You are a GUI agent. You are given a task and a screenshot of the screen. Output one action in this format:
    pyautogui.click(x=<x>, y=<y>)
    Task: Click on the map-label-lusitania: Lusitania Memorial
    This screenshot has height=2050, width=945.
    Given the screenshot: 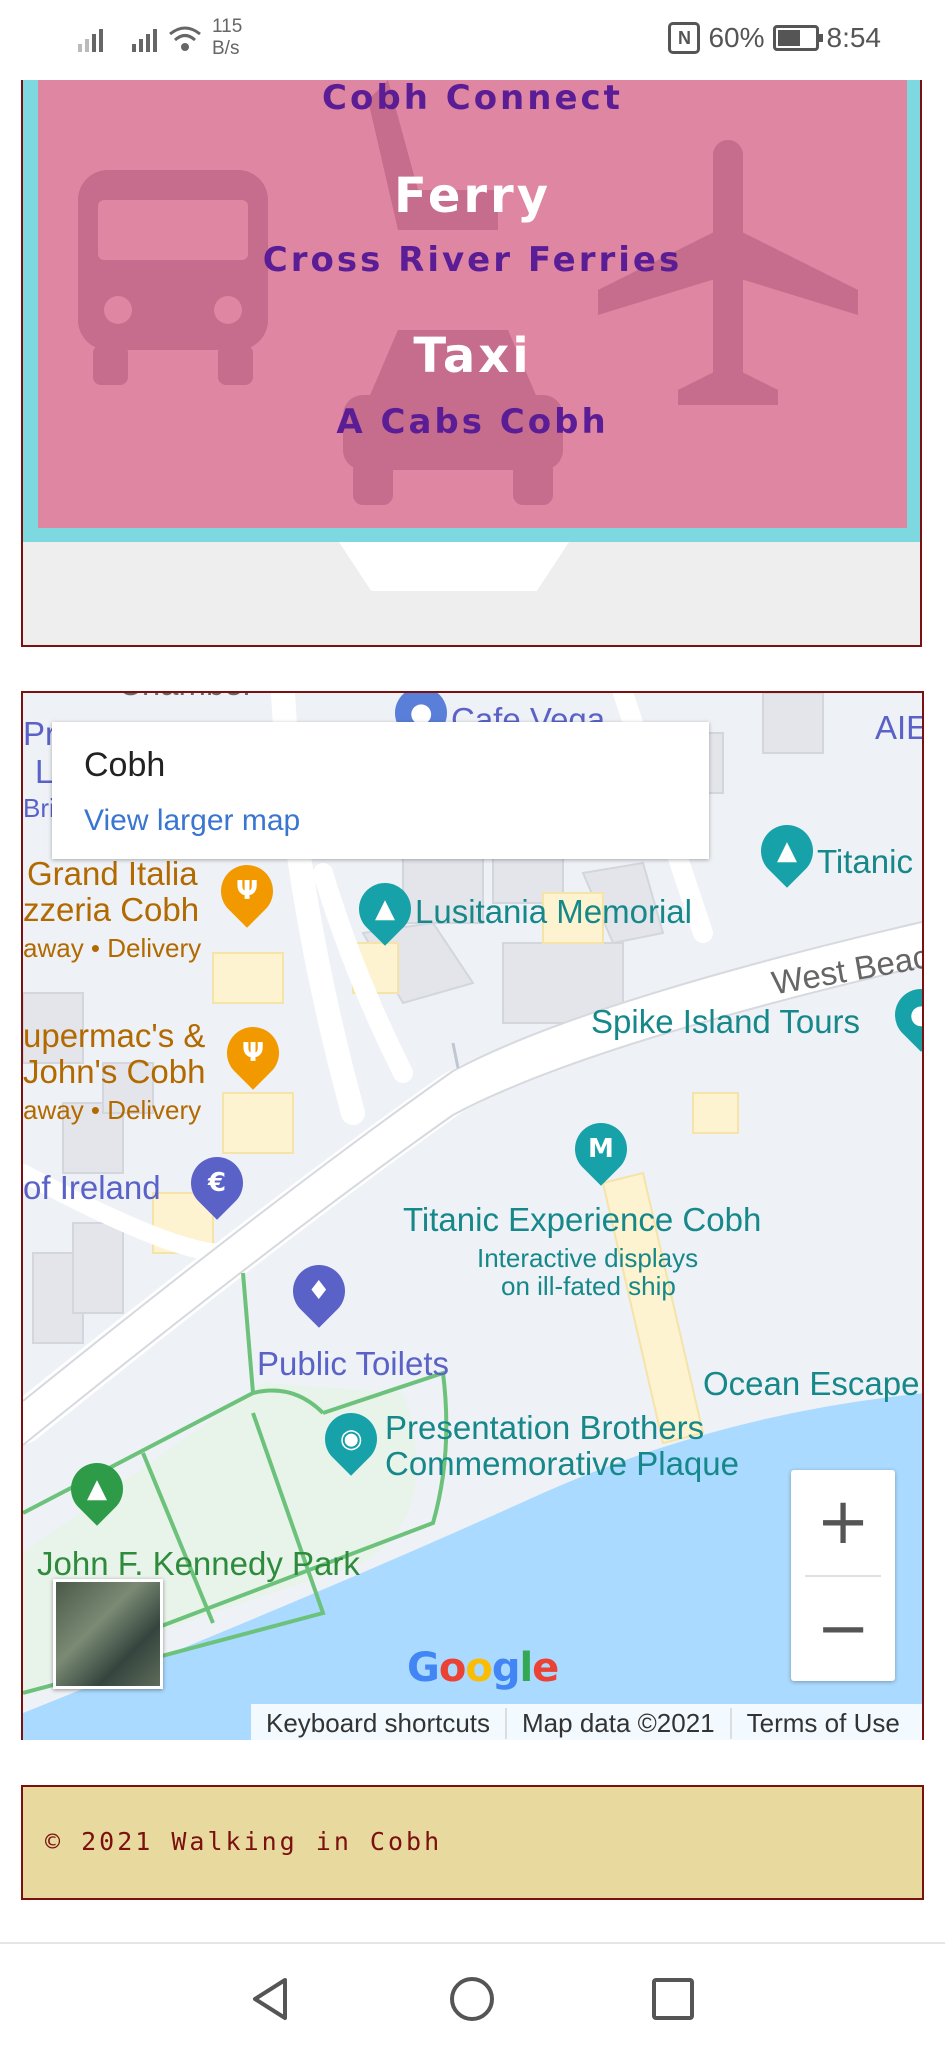 What is the action you would take?
    pyautogui.click(x=553, y=912)
    